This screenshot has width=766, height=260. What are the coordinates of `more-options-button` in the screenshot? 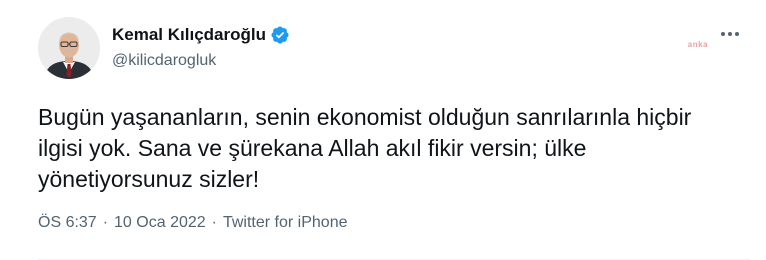 It's located at (730, 34).